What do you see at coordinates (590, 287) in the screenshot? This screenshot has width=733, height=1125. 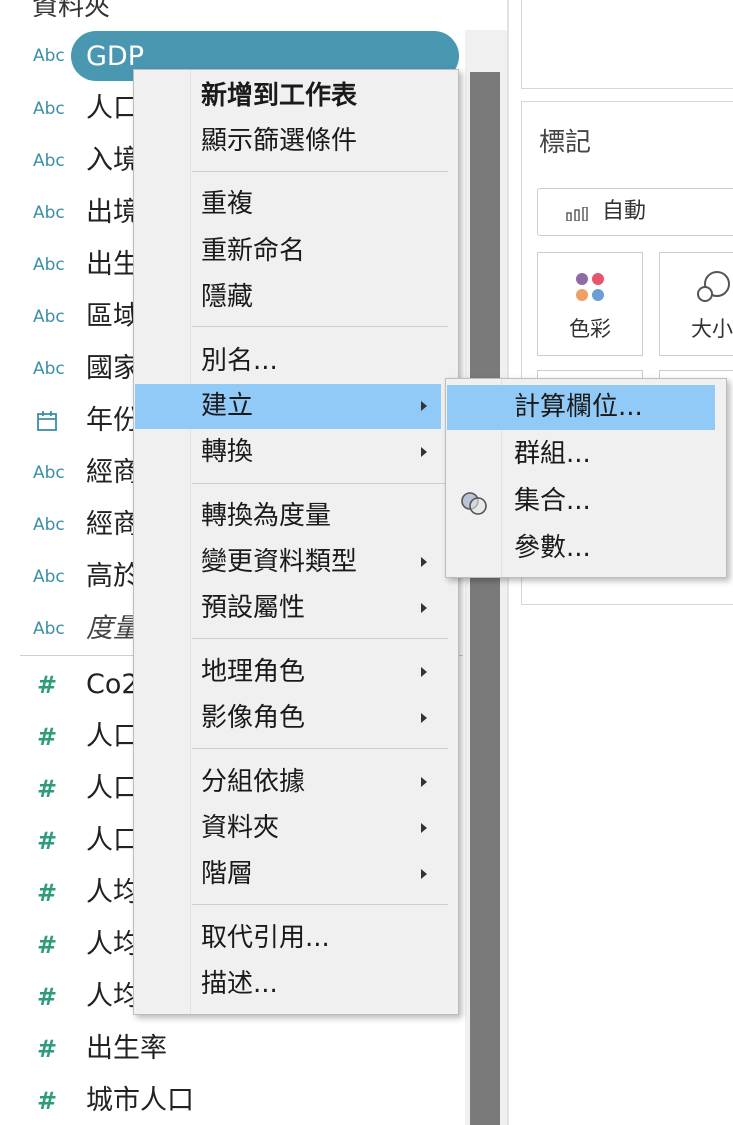 I see `color-icon` at bounding box center [590, 287].